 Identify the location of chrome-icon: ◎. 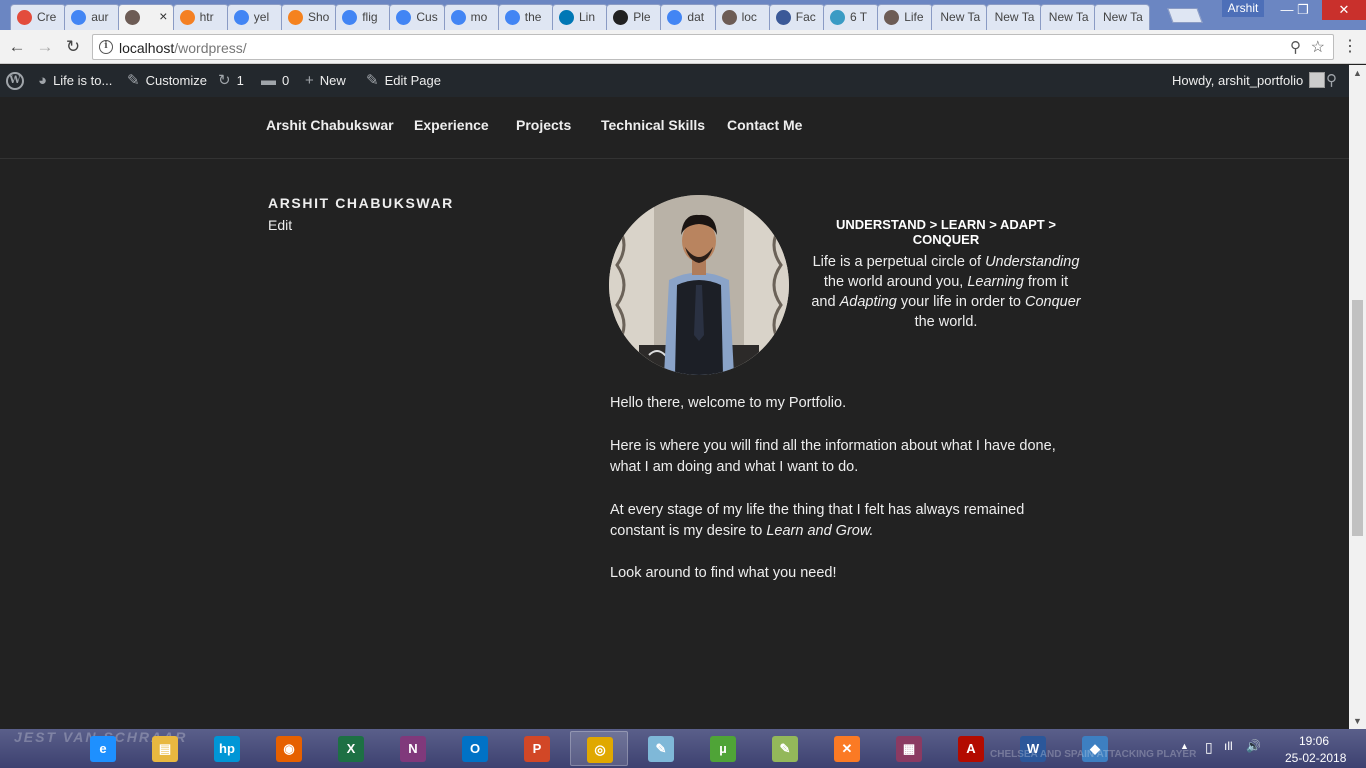
(600, 750).